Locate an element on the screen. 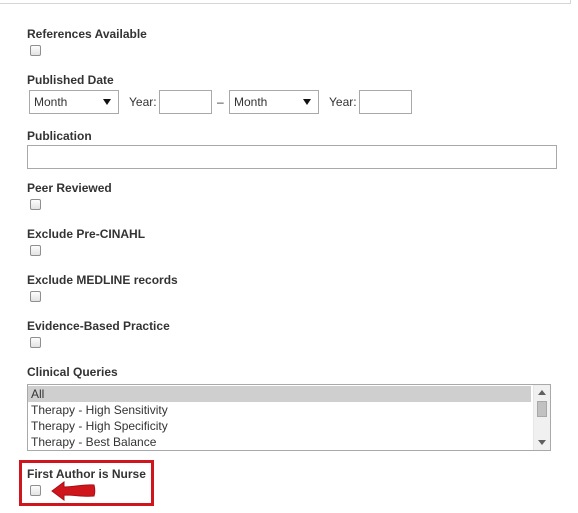 Image resolution: width=578 pixels, height=513 pixels. to-year-label: Year: is located at coordinates (343, 102).